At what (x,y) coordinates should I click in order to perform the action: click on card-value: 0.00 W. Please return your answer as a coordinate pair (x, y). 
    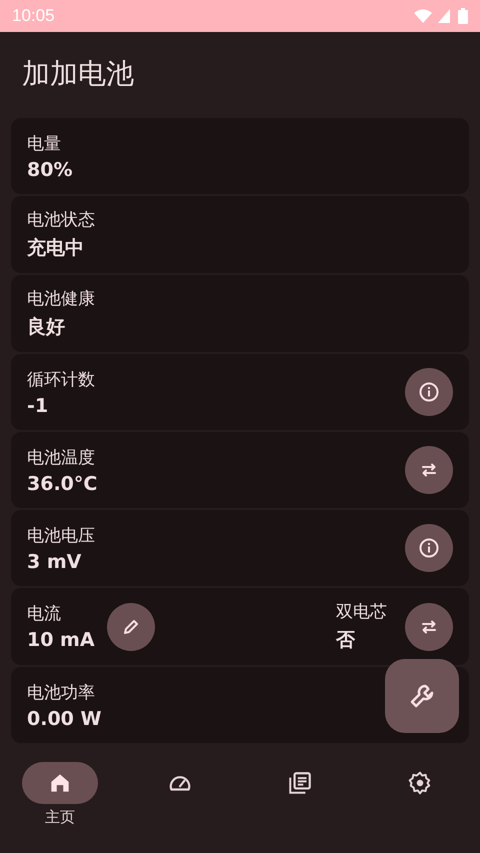
    Looking at the image, I should click on (64, 719).